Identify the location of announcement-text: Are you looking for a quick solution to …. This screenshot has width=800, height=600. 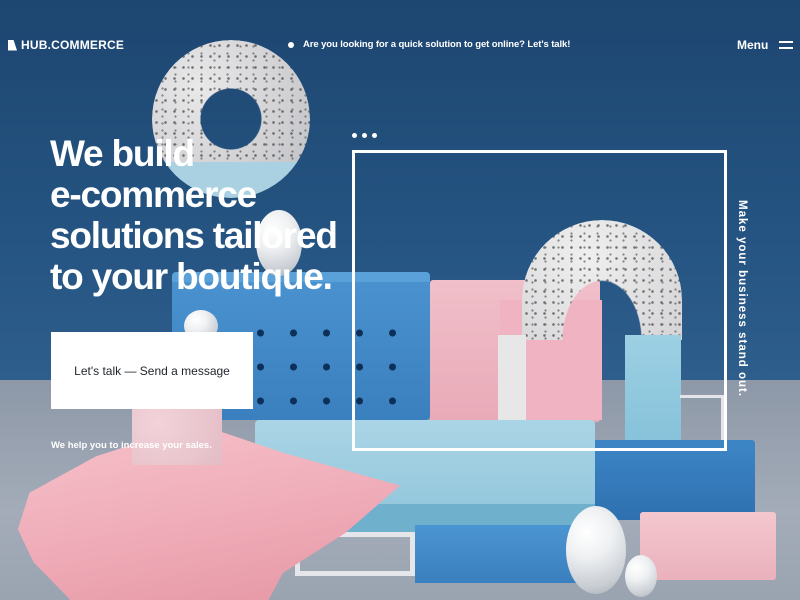
(437, 44).